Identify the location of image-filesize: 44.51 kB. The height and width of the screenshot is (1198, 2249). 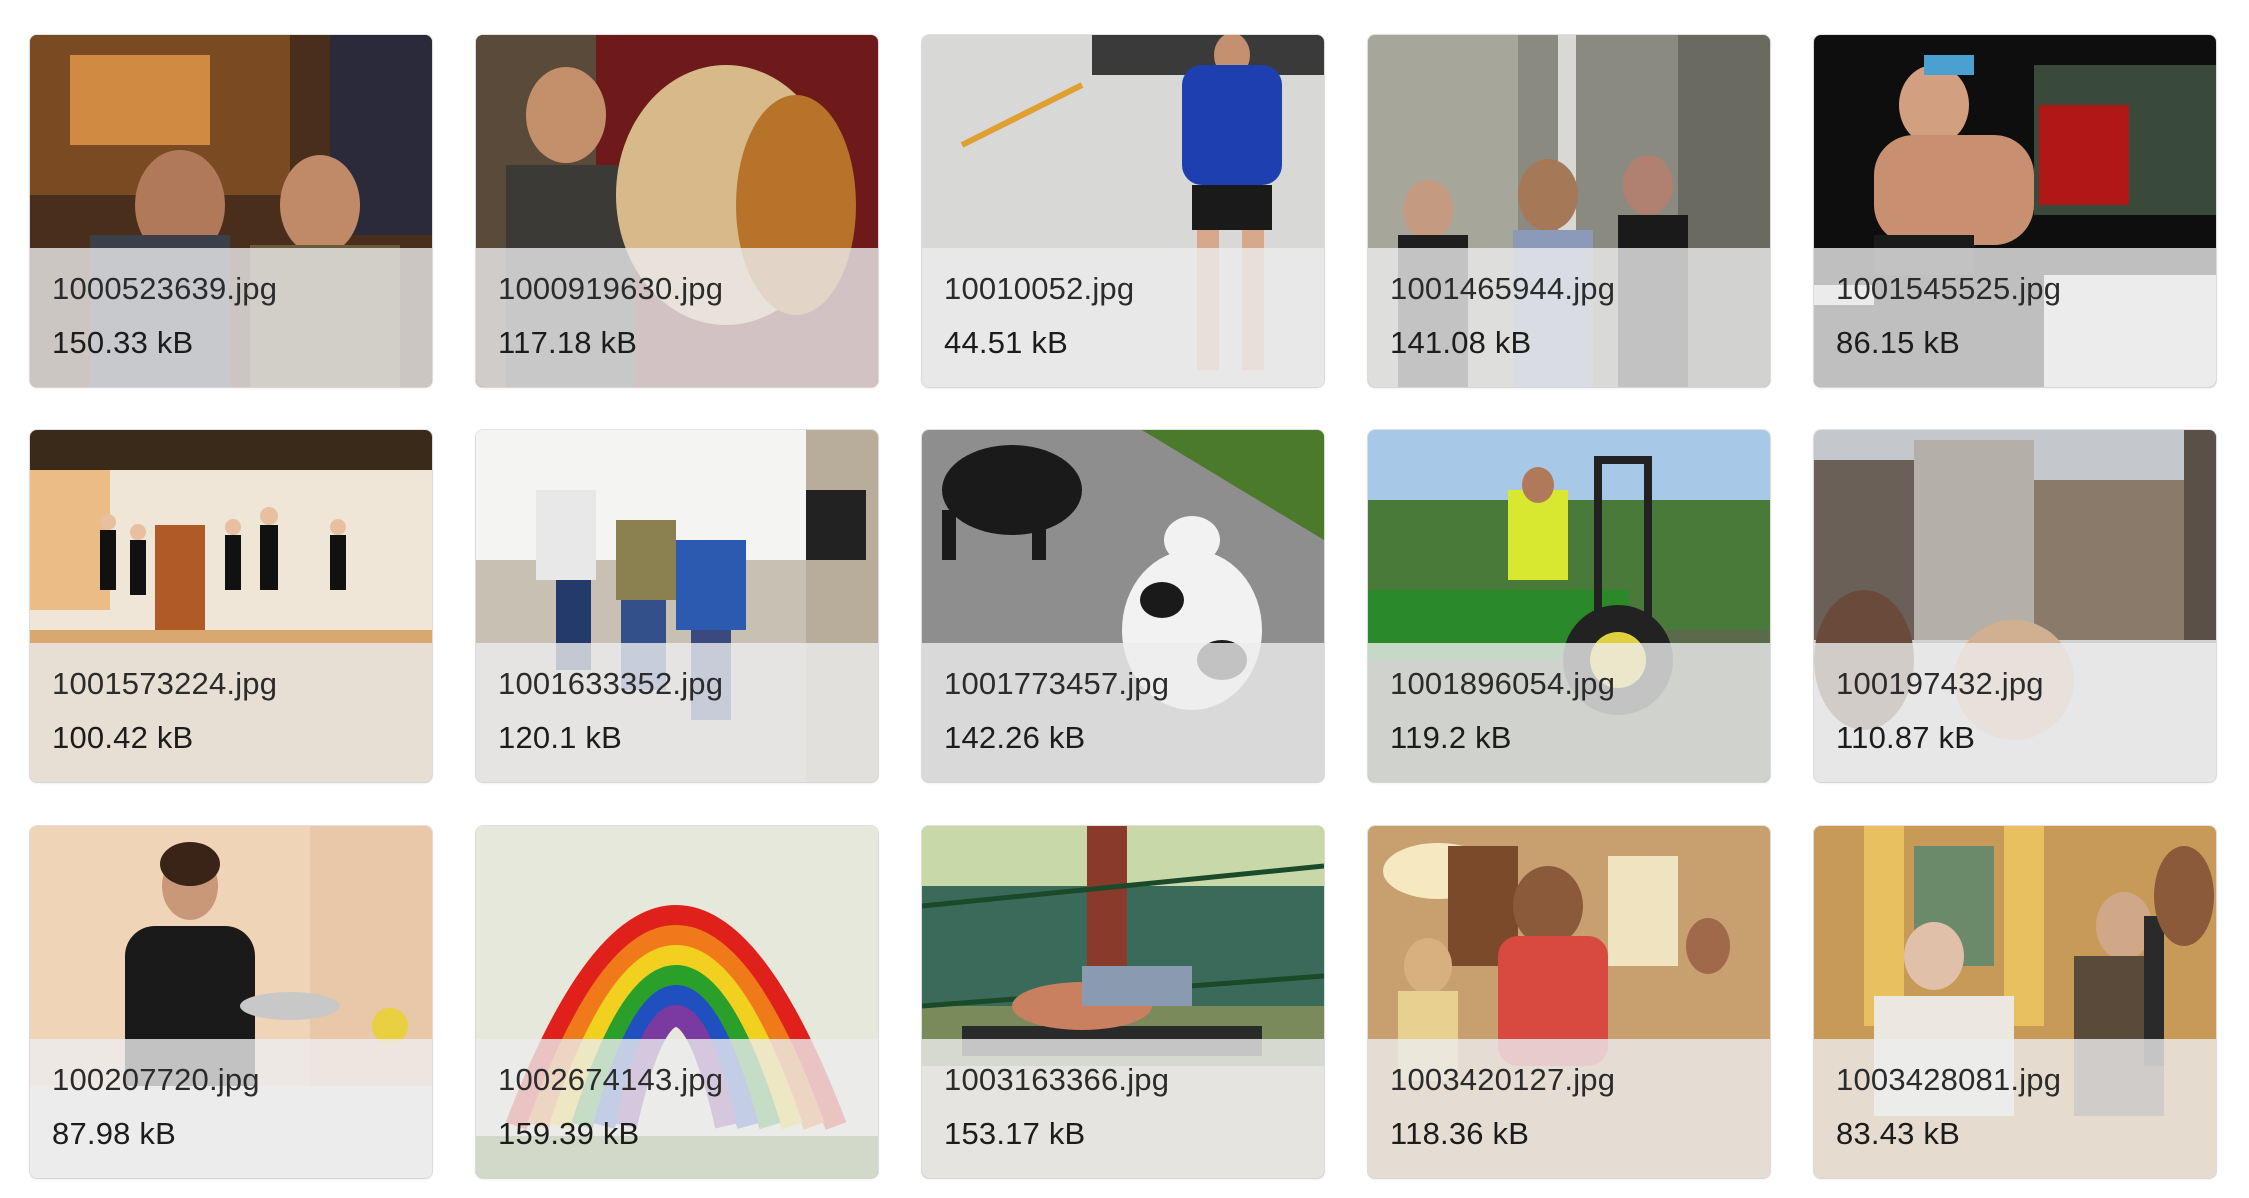
(1006, 342).